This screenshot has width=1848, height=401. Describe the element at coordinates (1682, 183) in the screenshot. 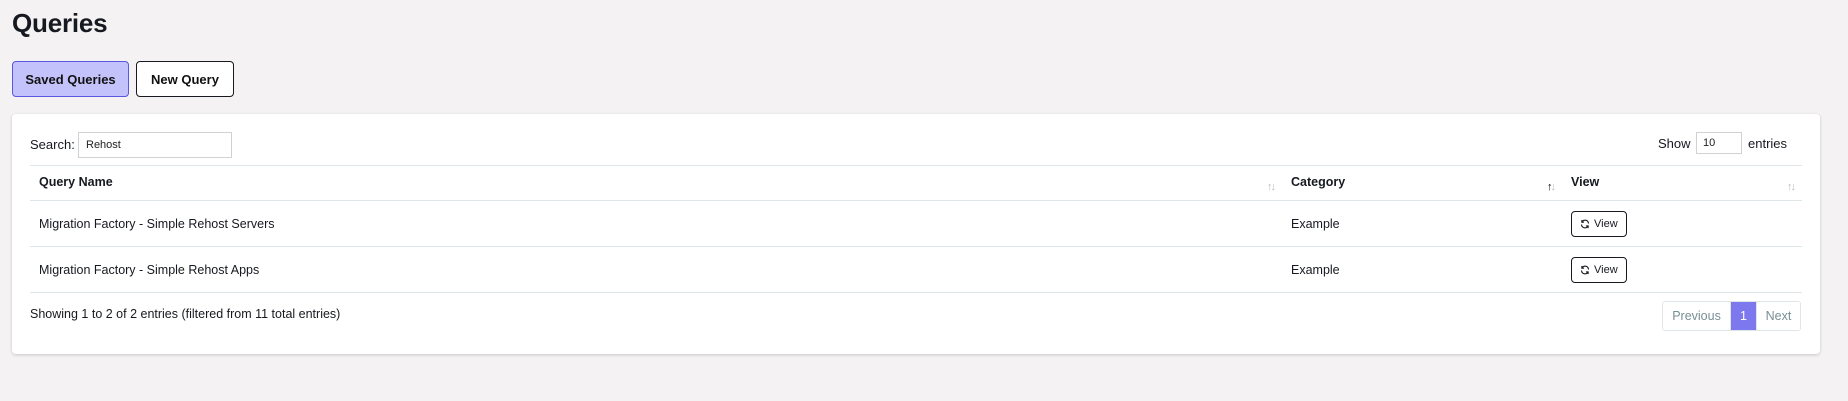

I see `column-header-view: View ↑↓` at that location.